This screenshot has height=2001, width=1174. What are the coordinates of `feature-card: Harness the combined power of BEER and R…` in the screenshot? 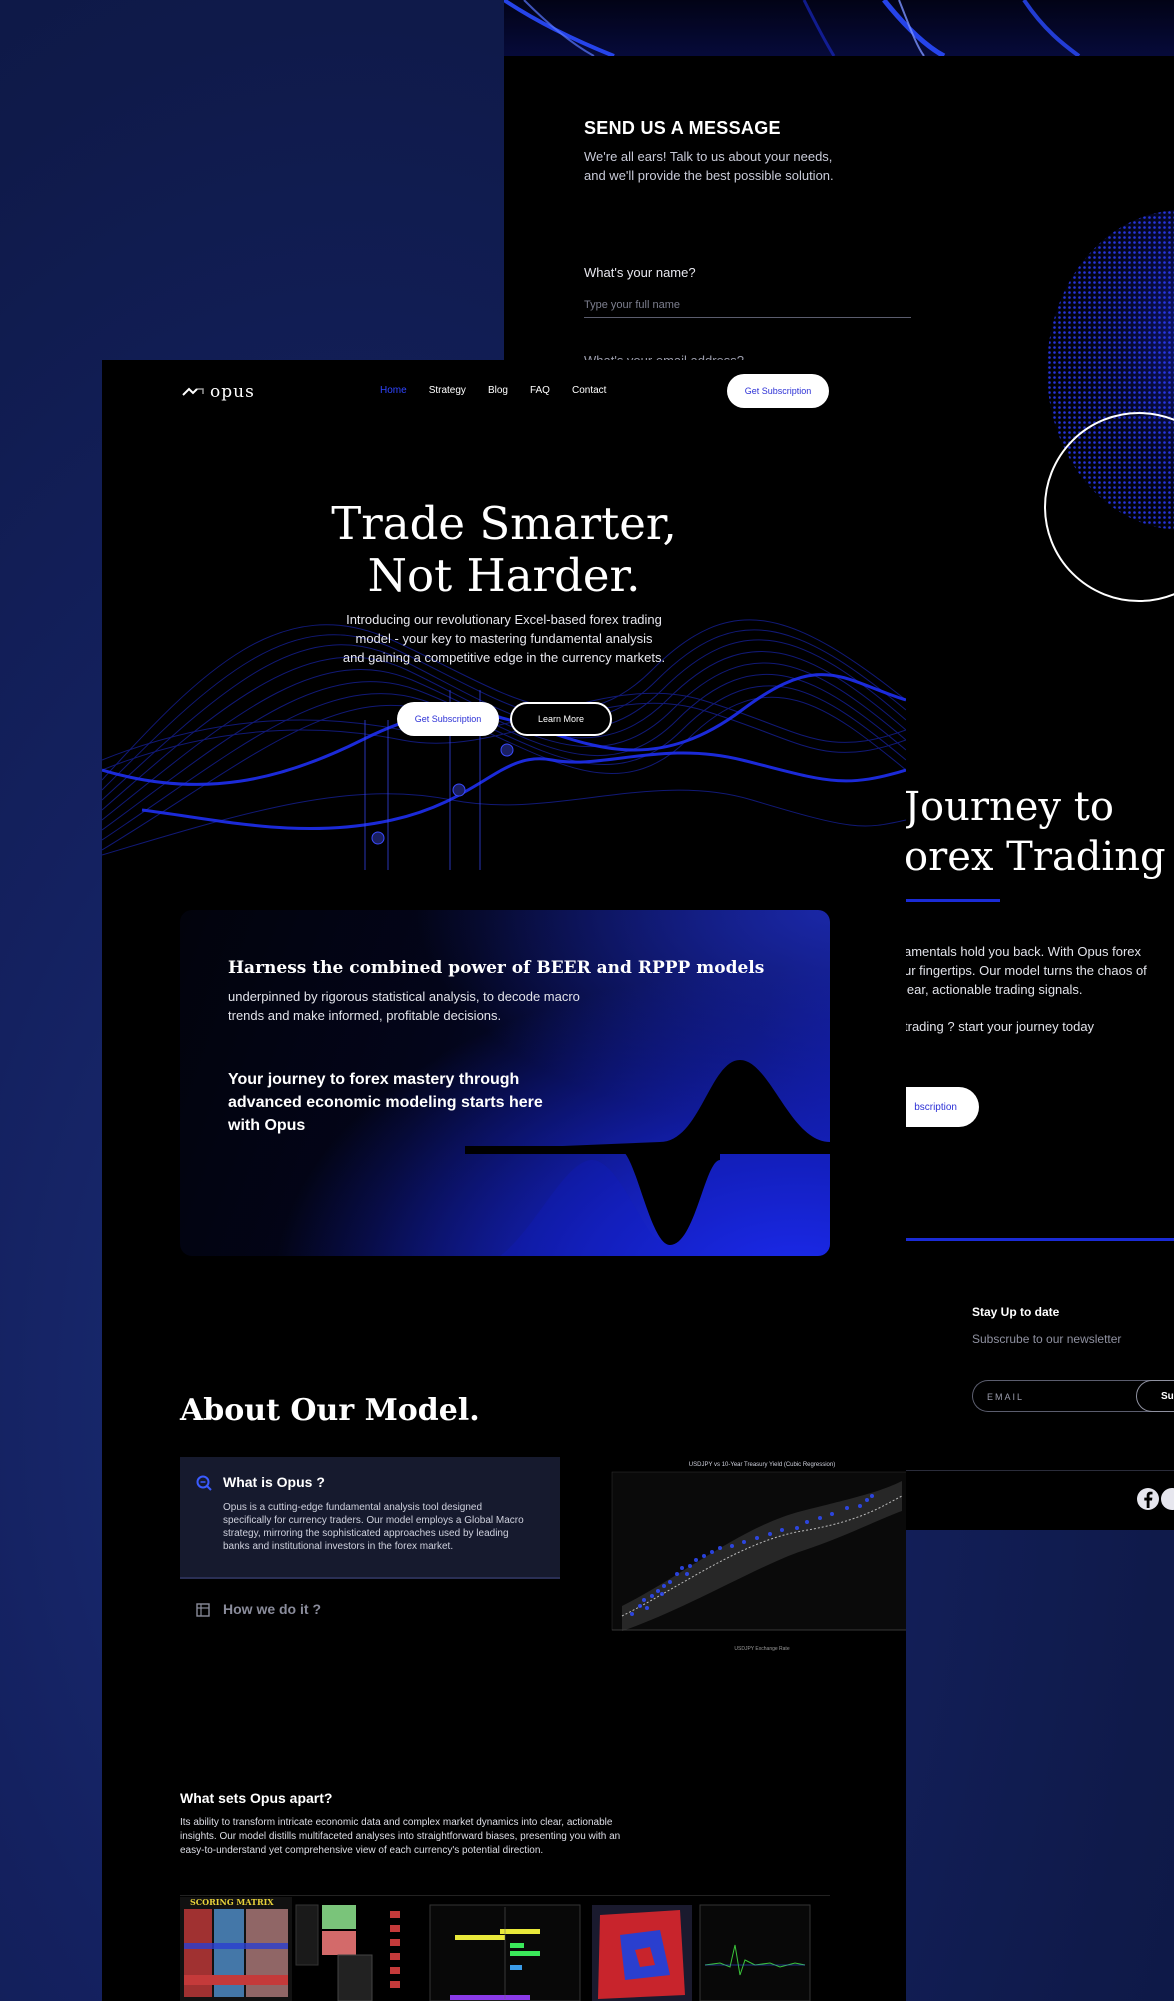 It's located at (505, 1083).